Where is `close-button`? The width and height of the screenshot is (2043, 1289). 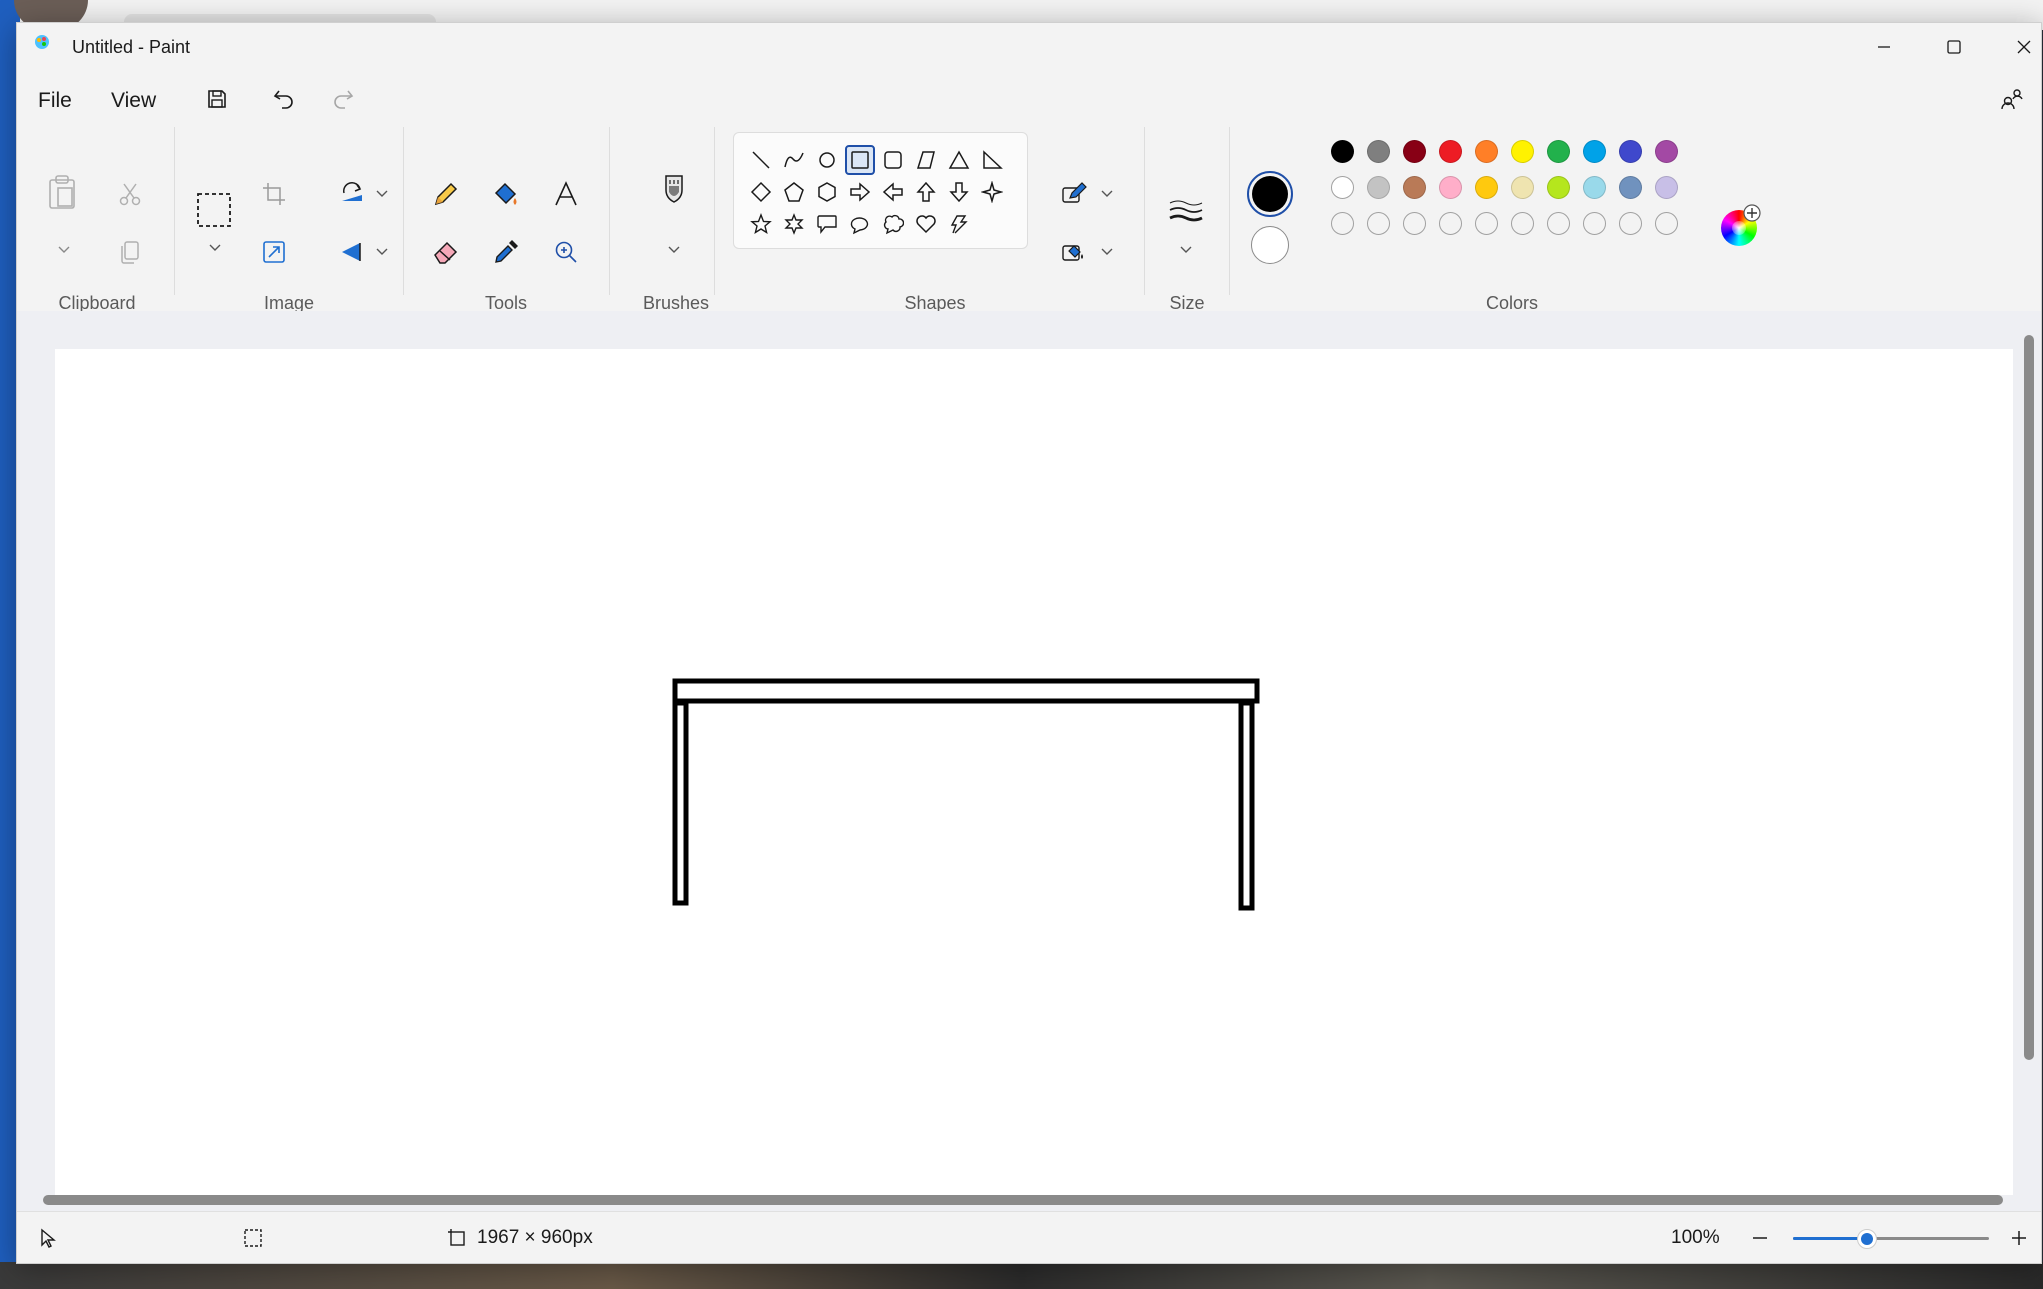 close-button is located at coordinates (2015, 47).